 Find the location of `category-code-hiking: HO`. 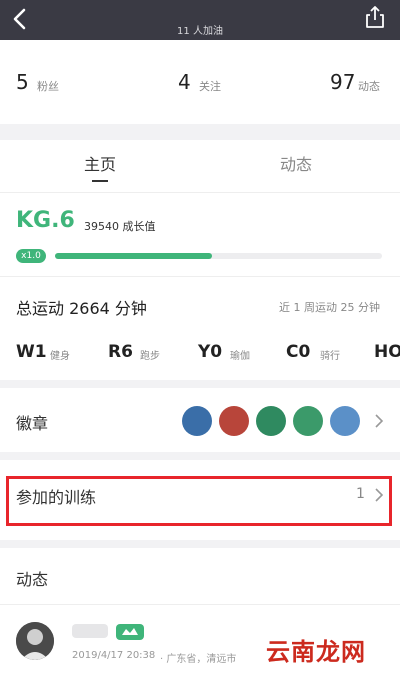

category-code-hiking: HO is located at coordinates (387, 352).